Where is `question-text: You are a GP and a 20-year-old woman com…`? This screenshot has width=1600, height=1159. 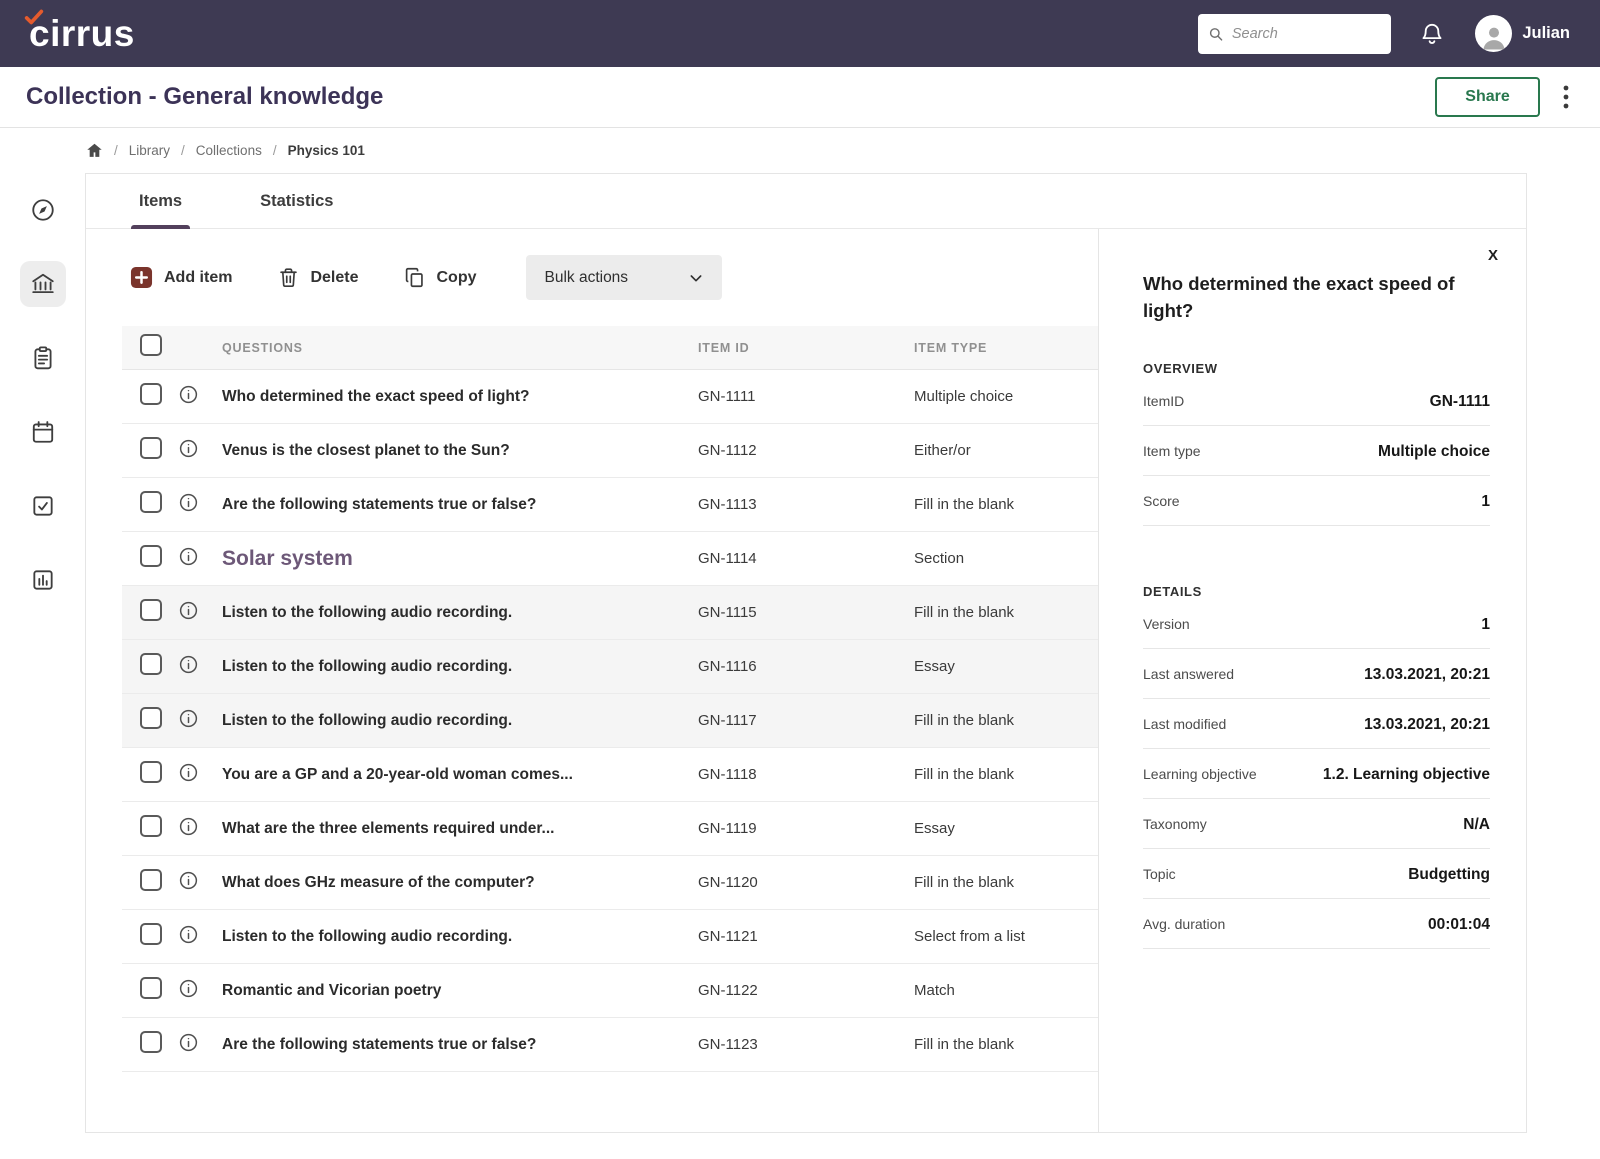
question-text: You are a GP and a 20-year-old woman com… is located at coordinates (397, 774).